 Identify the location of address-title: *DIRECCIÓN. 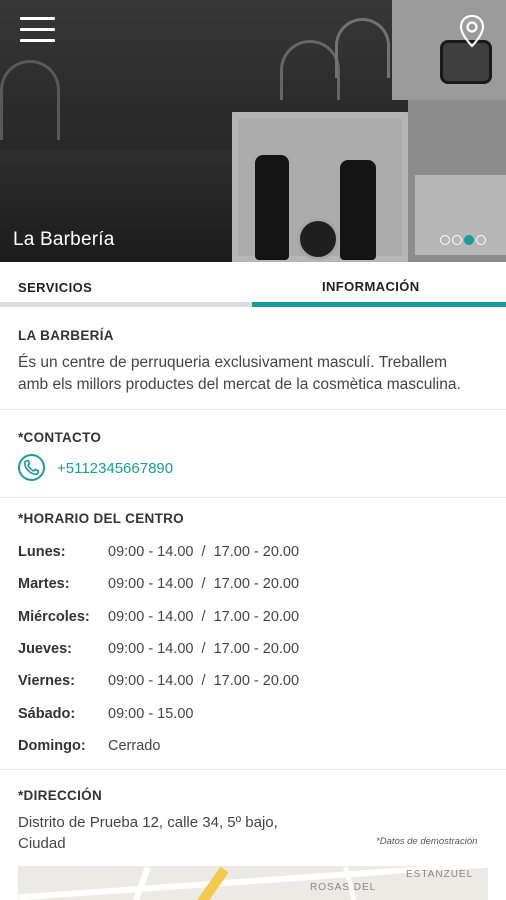
(60, 795).